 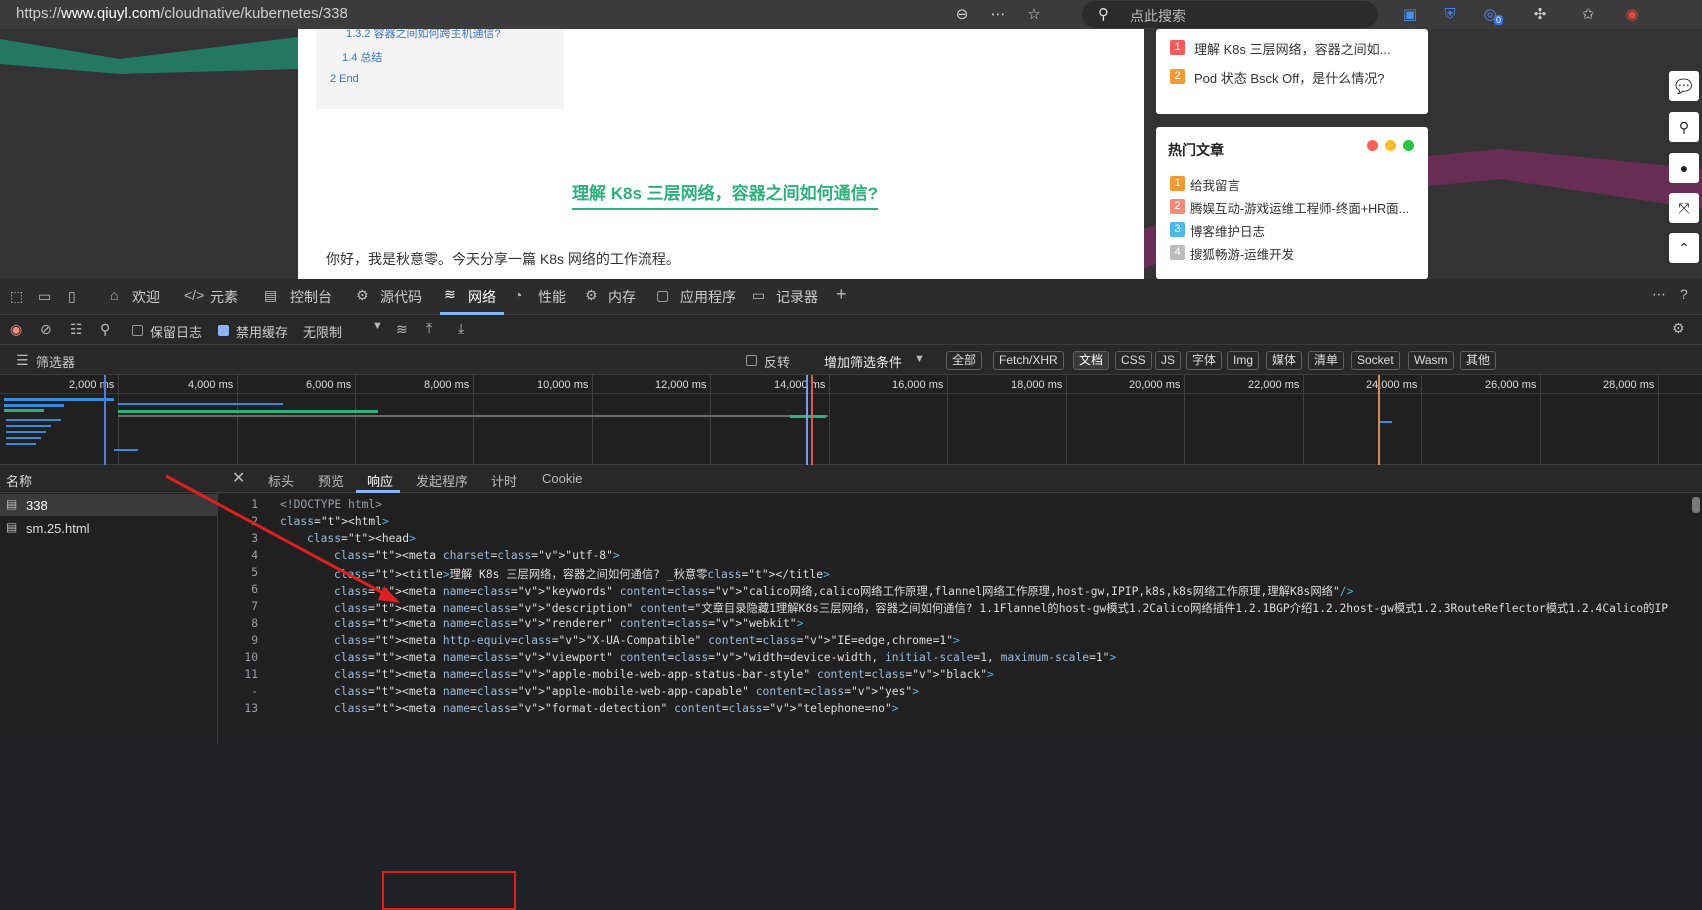 What do you see at coordinates (401, 297) in the screenshot?
I see `tab-sources: 源代码` at bounding box center [401, 297].